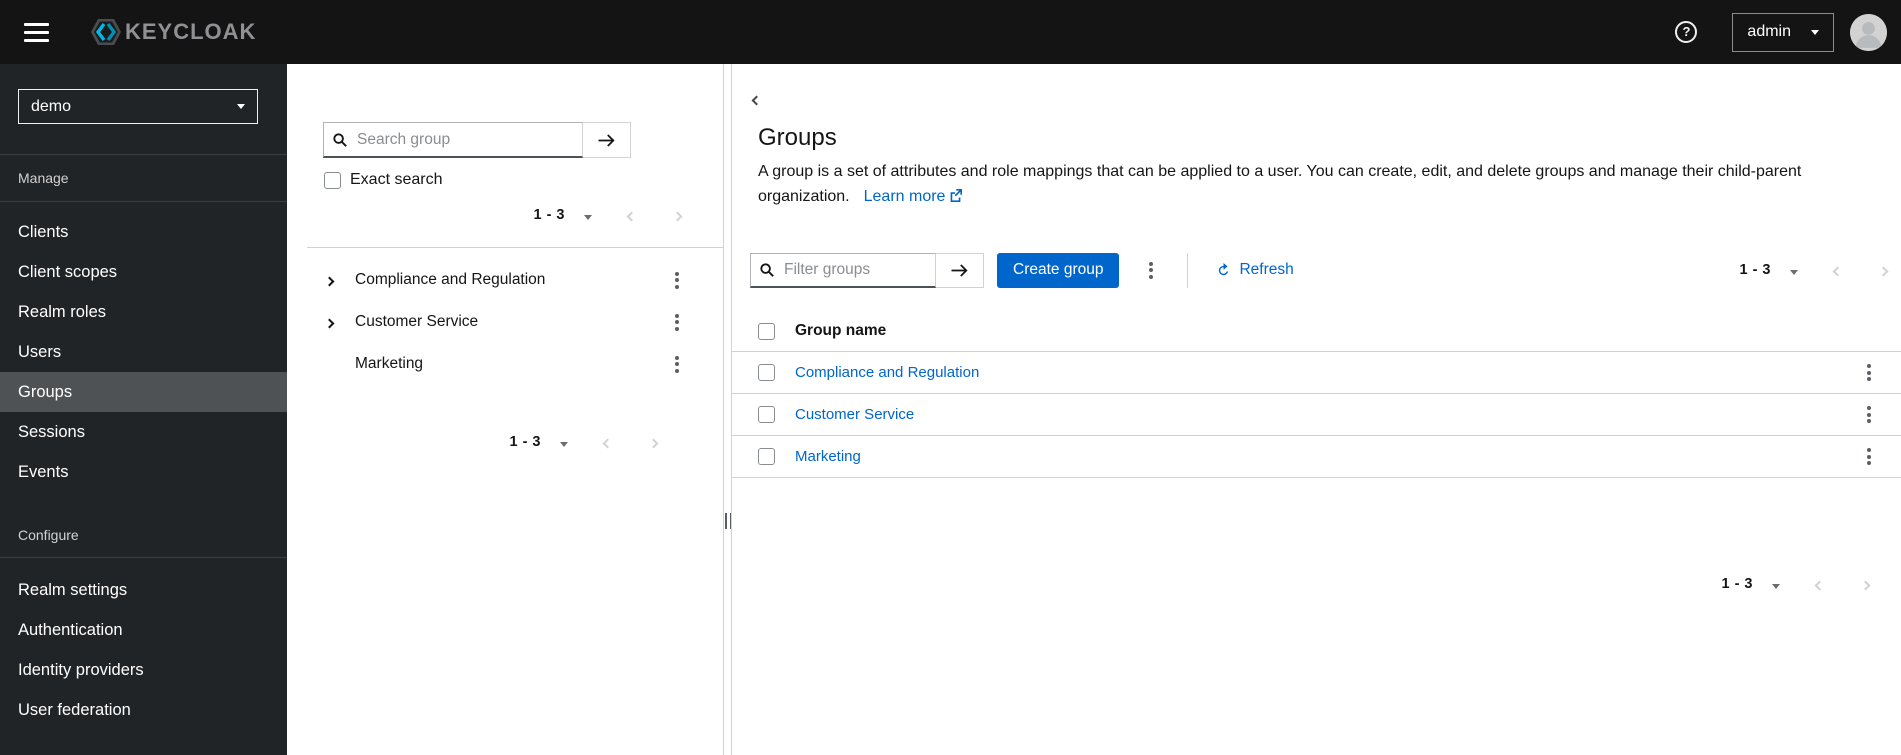 The width and height of the screenshot is (1901, 755). Describe the element at coordinates (1868, 32) in the screenshot. I see `avatar` at that location.